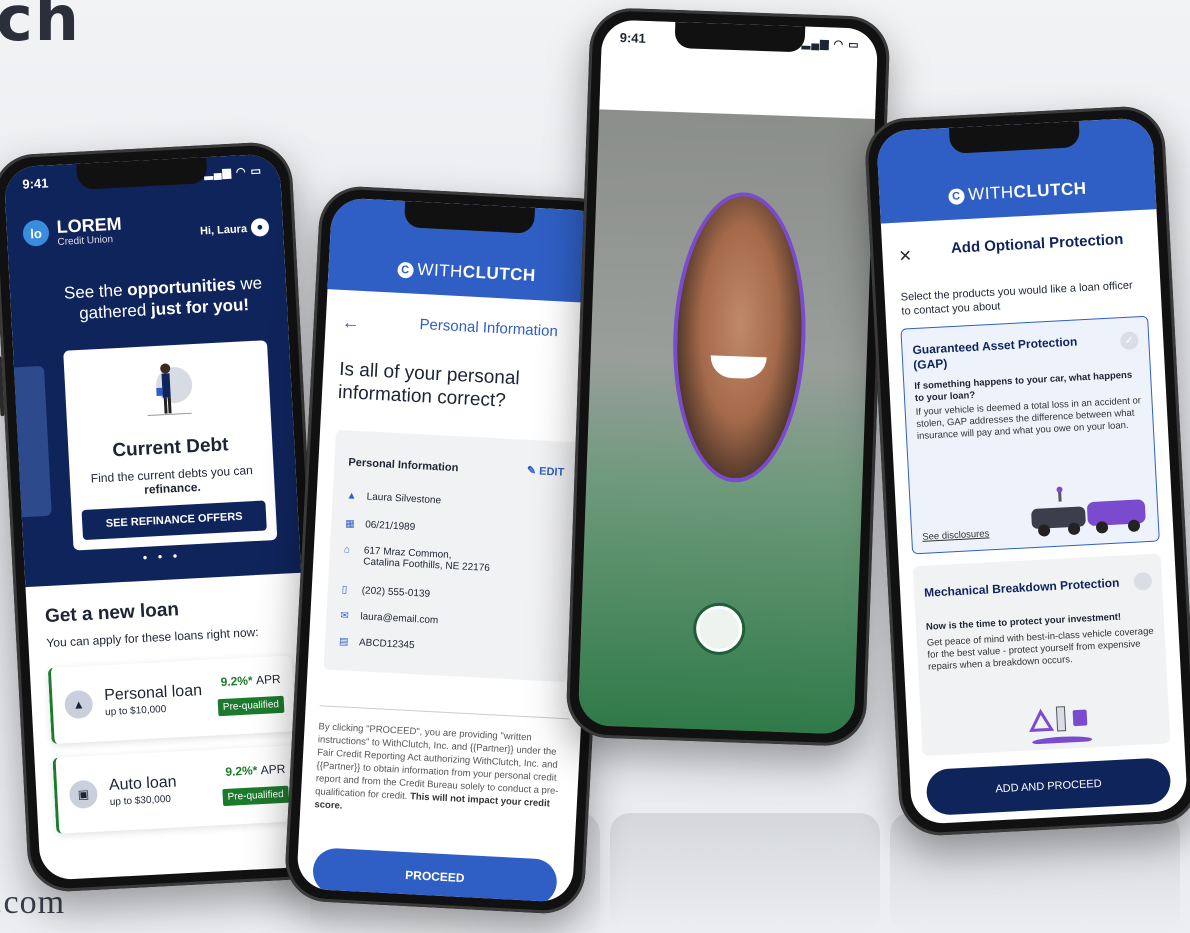  What do you see at coordinates (260, 227) in the screenshot?
I see `user-icon: ●` at bounding box center [260, 227].